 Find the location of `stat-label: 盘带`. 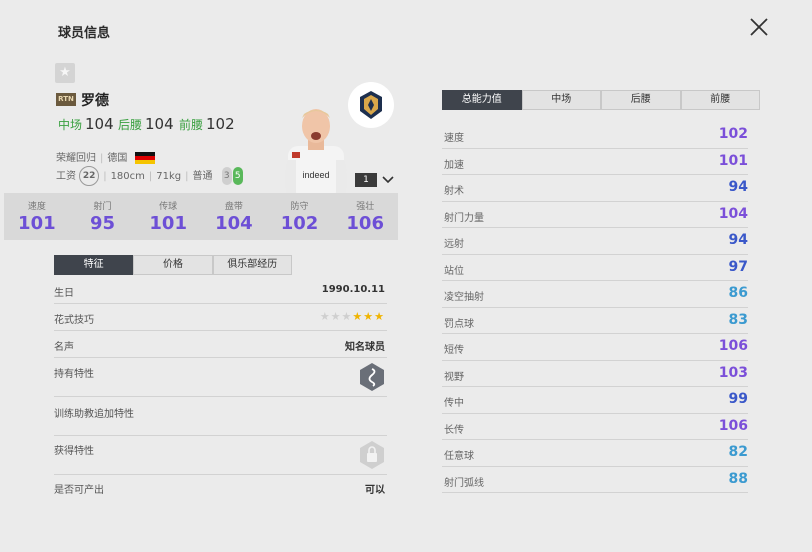

stat-label: 盘带 is located at coordinates (233, 207).